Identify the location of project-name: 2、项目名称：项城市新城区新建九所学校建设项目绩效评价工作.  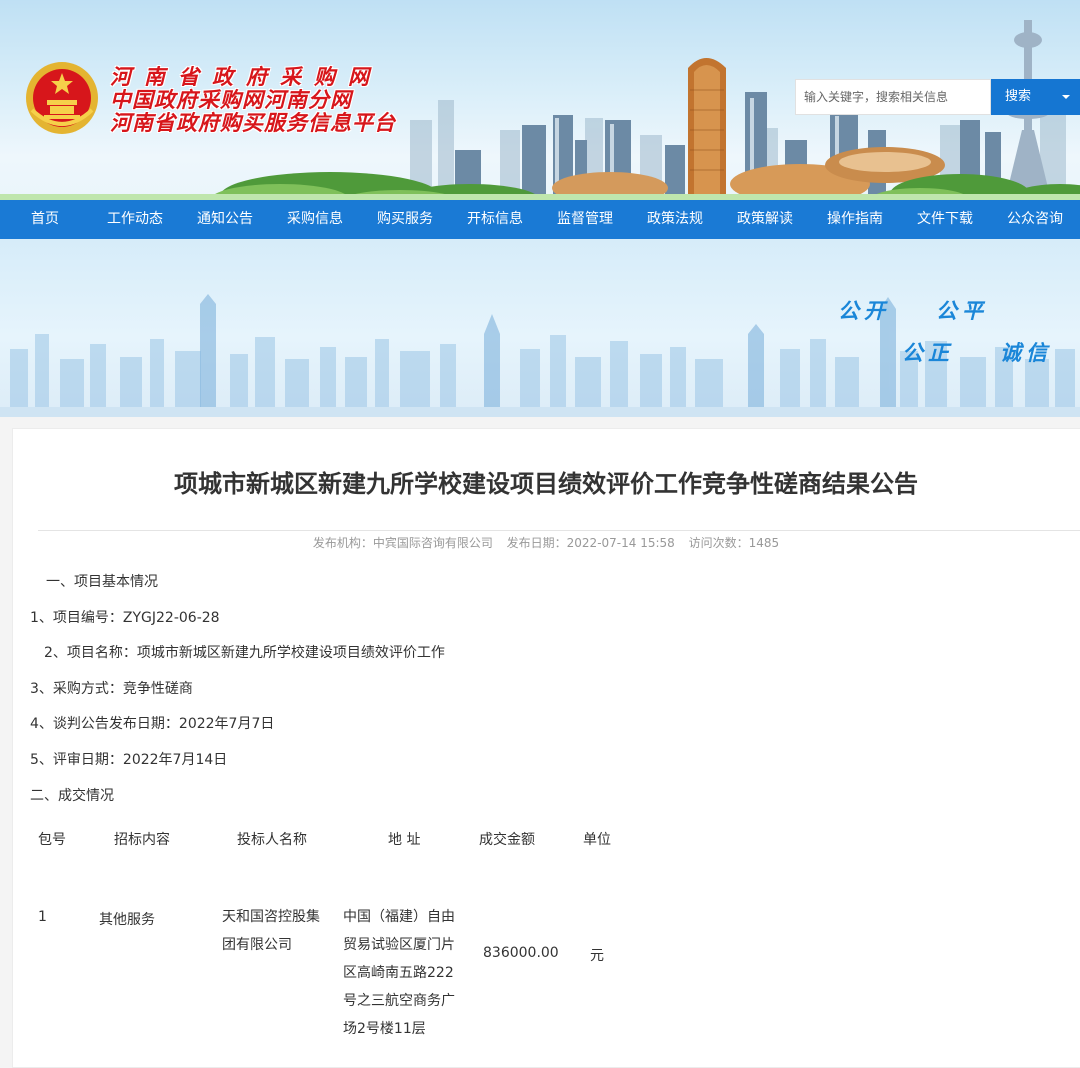
(244, 653).